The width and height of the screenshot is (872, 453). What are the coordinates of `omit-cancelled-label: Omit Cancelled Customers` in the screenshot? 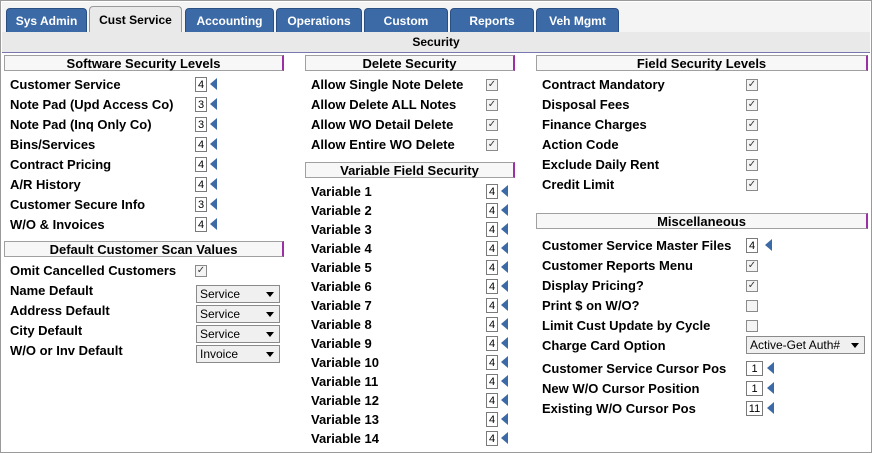 It's located at (93, 270).